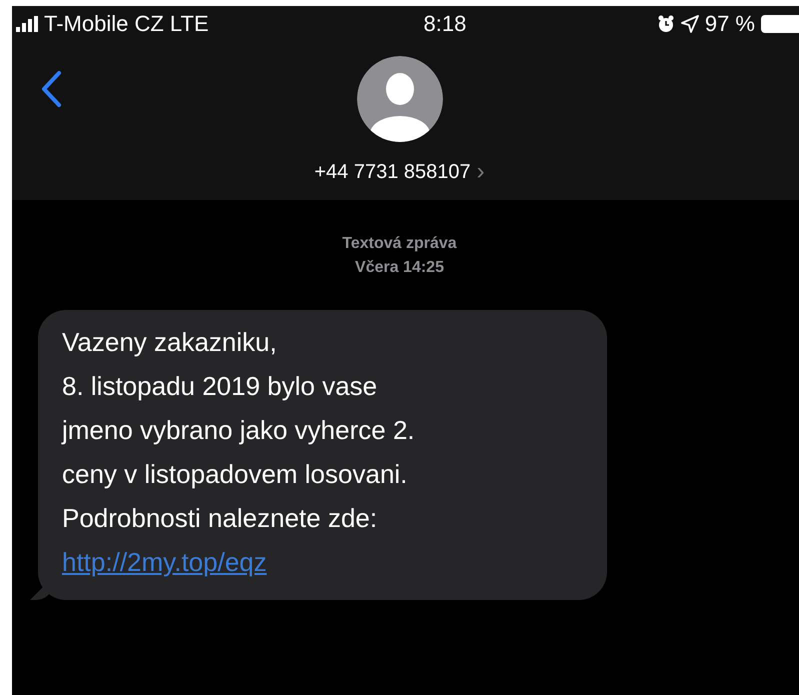 The image size is (799, 695). Describe the element at coordinates (164, 562) in the screenshot. I see `message-link: http://2my.top/eqz` at that location.